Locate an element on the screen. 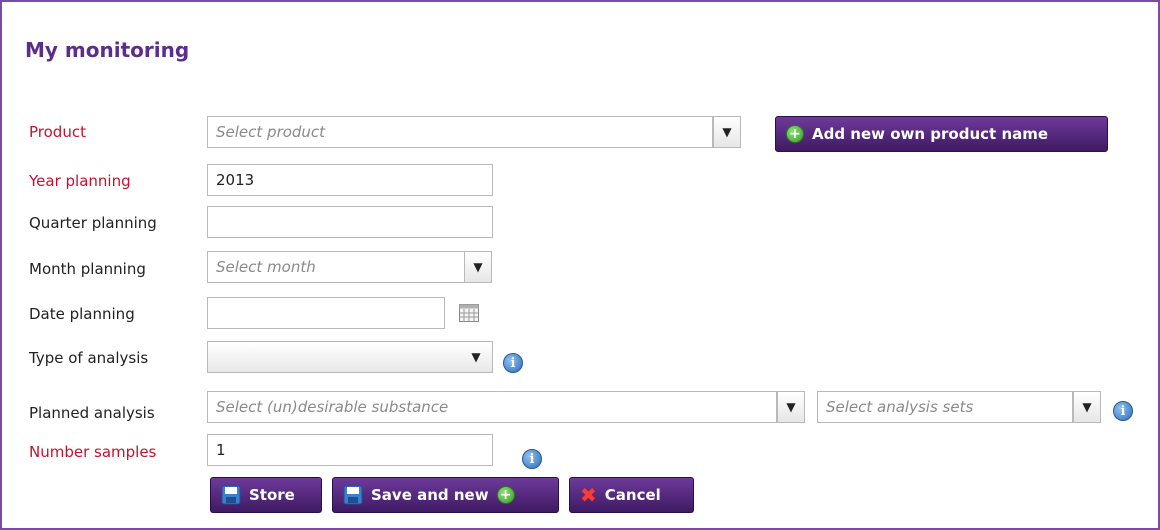 The image size is (1160, 530). planned-analysis-label: Planned analysis is located at coordinates (92, 413).